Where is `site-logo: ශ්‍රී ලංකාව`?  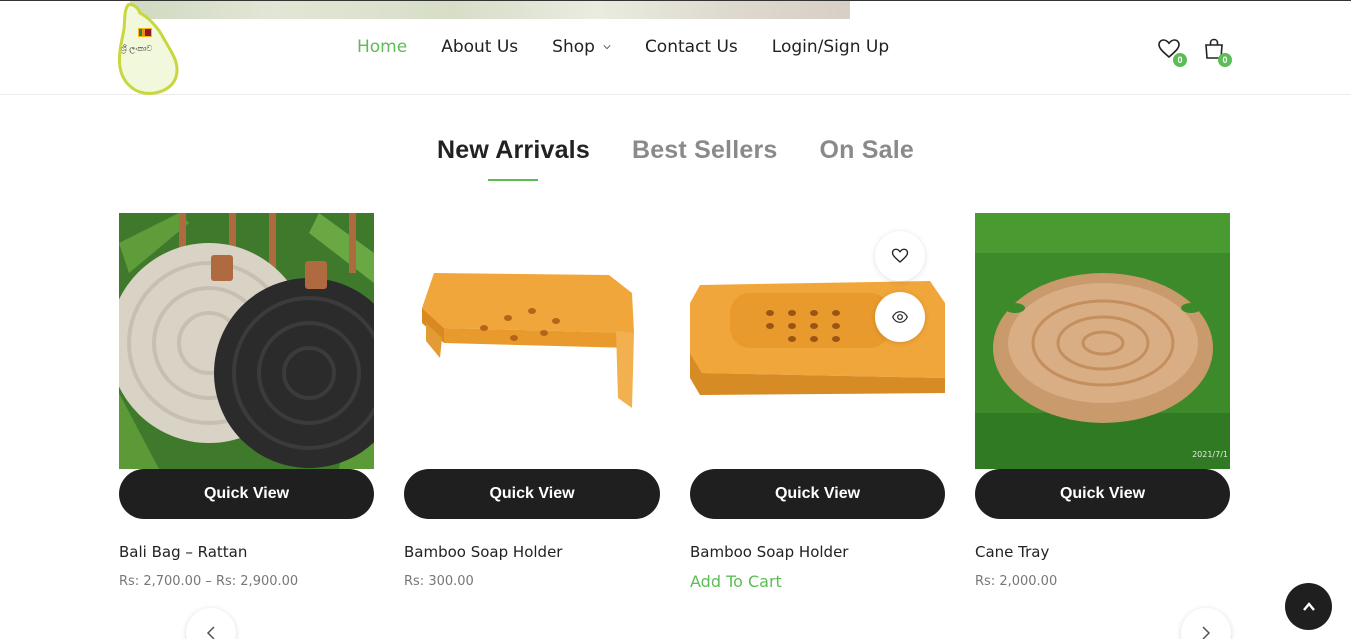
site-logo: ශ්‍රී ලංකාව is located at coordinates (150, 48).